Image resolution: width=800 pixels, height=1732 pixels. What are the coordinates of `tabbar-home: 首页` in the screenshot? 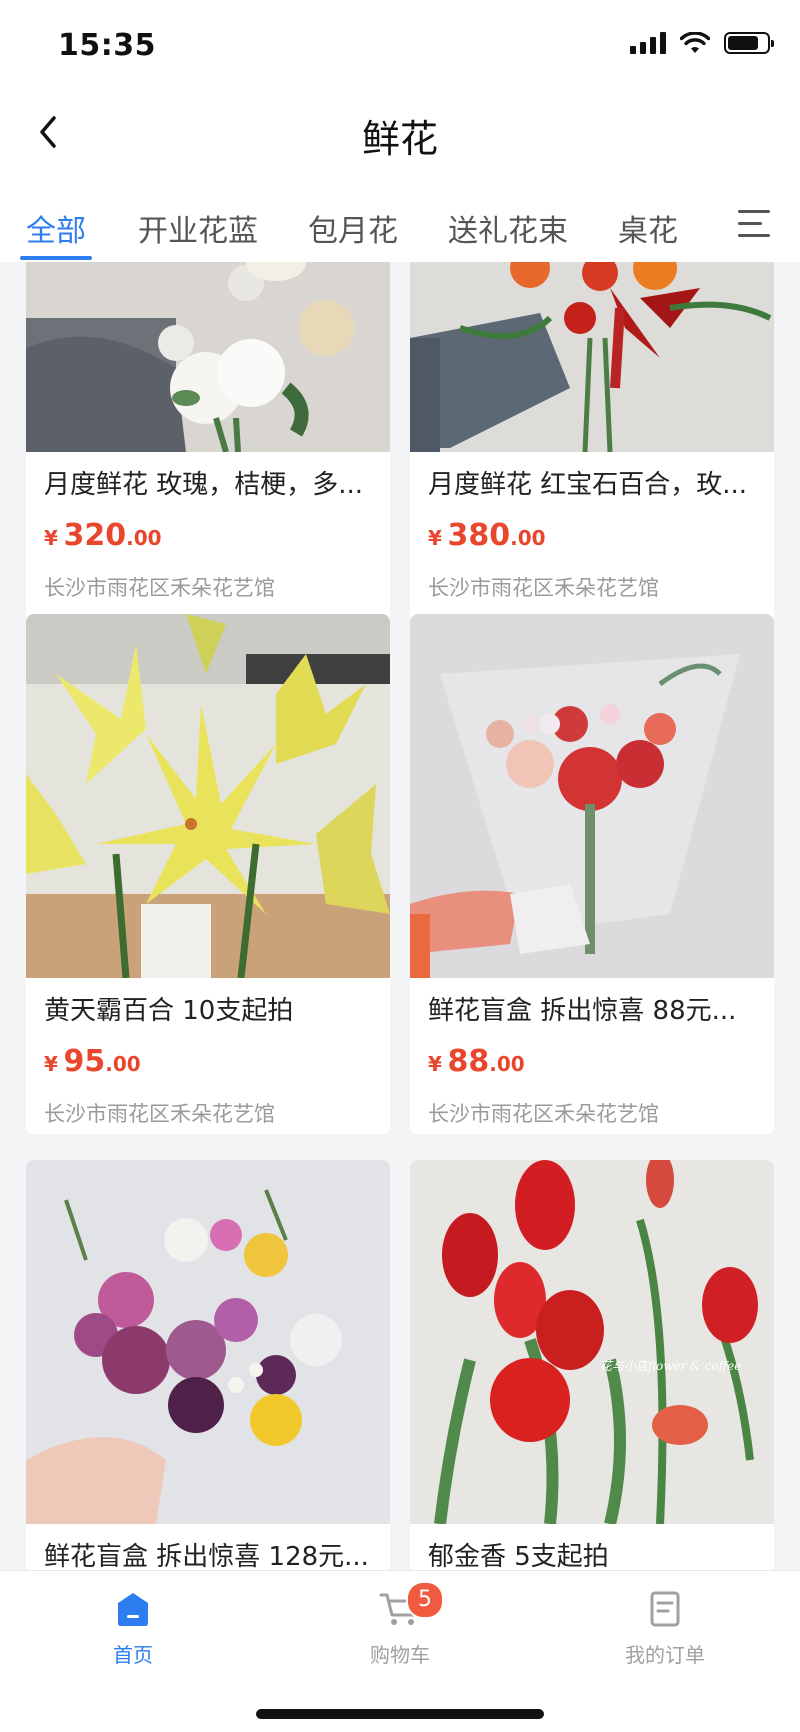 It's located at (133, 1628).